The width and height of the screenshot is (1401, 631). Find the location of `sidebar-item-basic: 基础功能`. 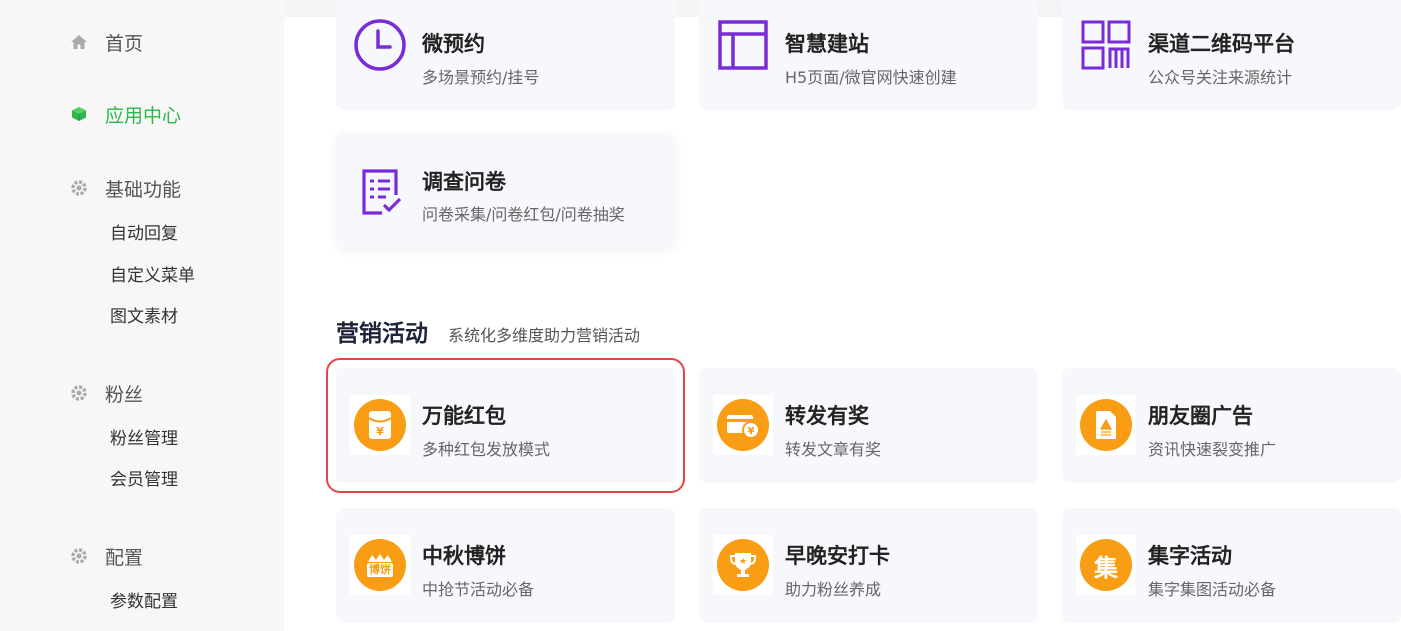

sidebar-item-basic: 基础功能 is located at coordinates (126, 188).